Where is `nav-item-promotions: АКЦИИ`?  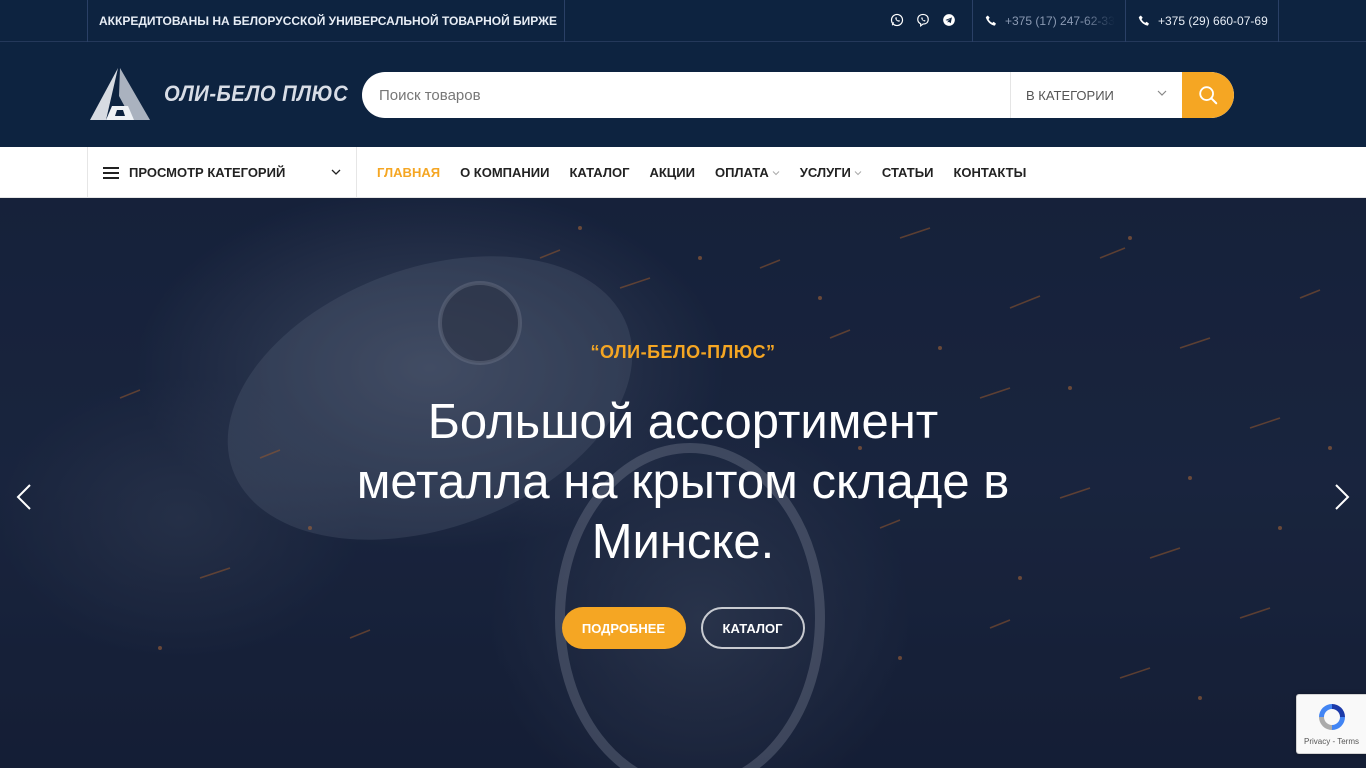 nav-item-promotions: АКЦИИ is located at coordinates (672, 172).